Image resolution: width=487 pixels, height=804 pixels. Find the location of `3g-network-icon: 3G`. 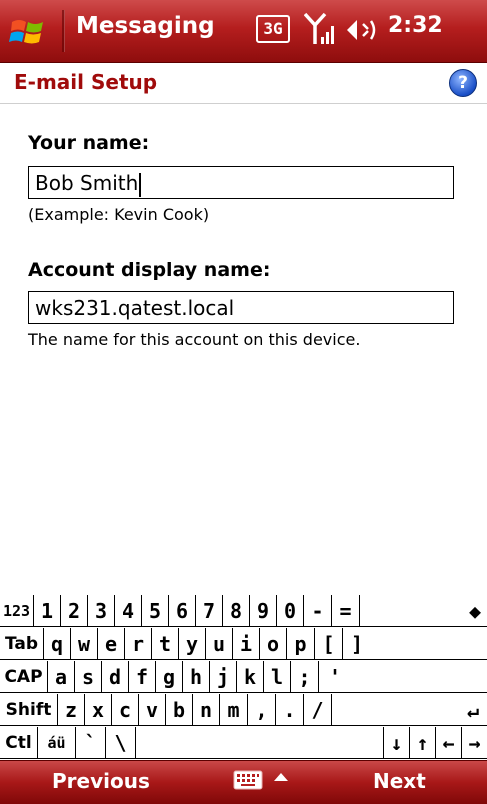

3g-network-icon: 3G is located at coordinates (273, 29).